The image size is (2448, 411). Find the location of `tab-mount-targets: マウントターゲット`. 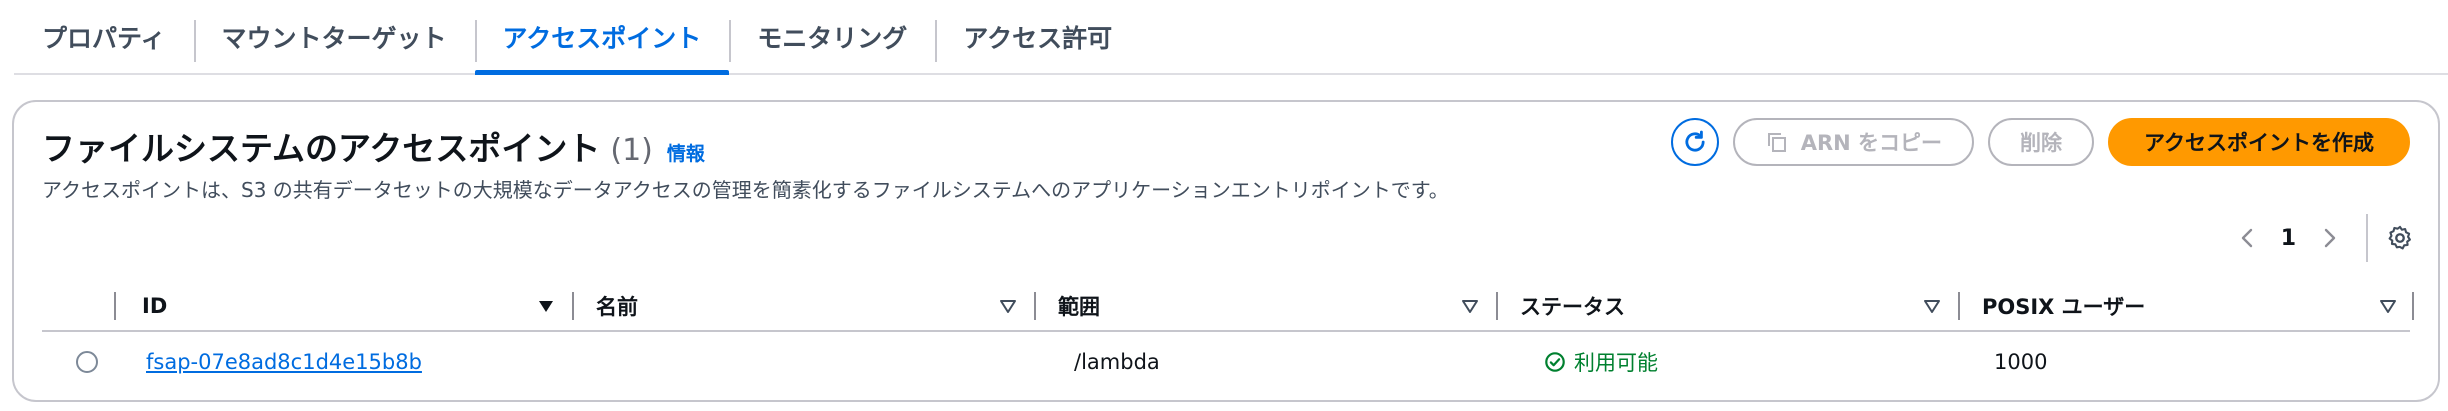

tab-mount-targets: マウントターゲット is located at coordinates (334, 36).